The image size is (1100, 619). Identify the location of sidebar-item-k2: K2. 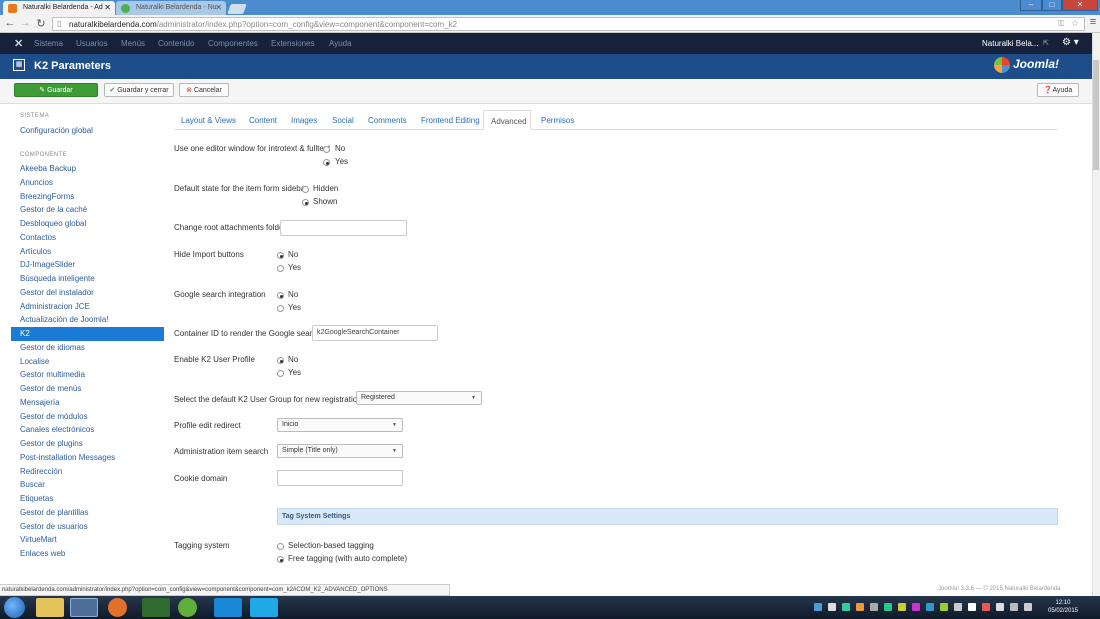
(25, 333).